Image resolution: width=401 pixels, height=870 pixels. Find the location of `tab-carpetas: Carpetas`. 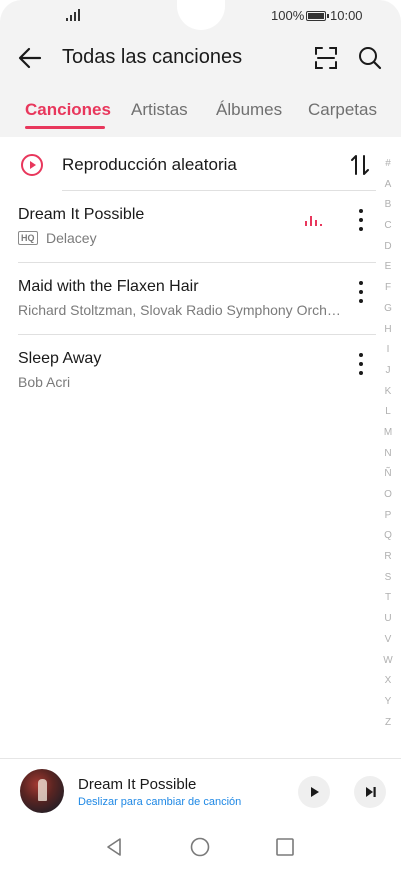

tab-carpetas: Carpetas is located at coordinates (342, 110).